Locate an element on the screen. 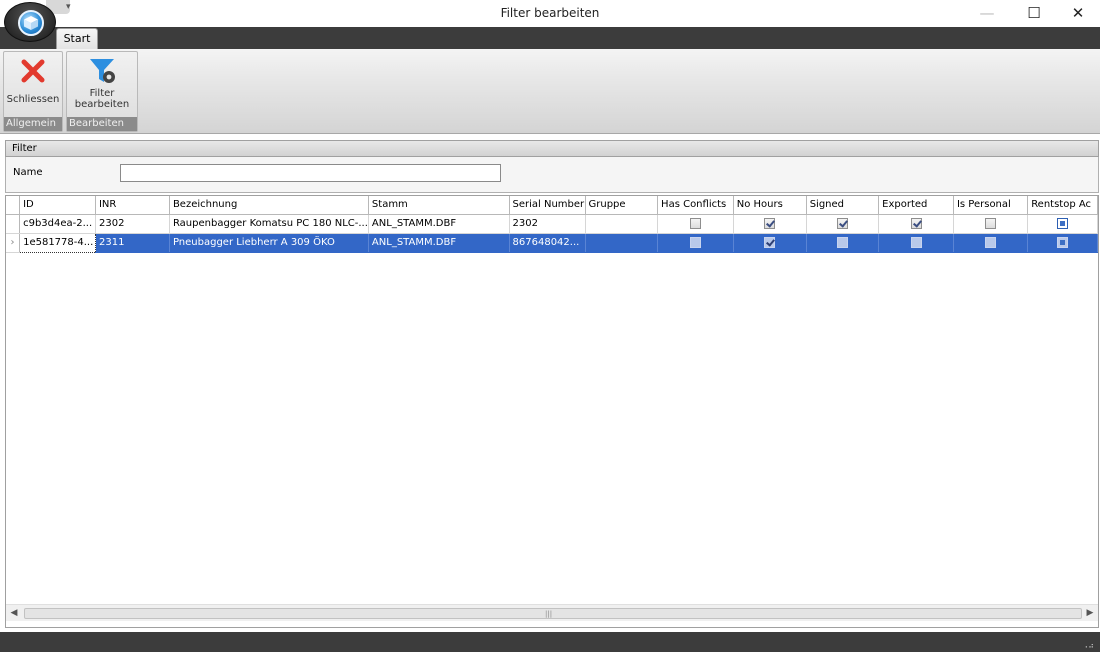 Image resolution: width=1100 pixels, height=656 pixels. filter-bearbeiten-button: Filter bearbeiten is located at coordinates (102, 85).